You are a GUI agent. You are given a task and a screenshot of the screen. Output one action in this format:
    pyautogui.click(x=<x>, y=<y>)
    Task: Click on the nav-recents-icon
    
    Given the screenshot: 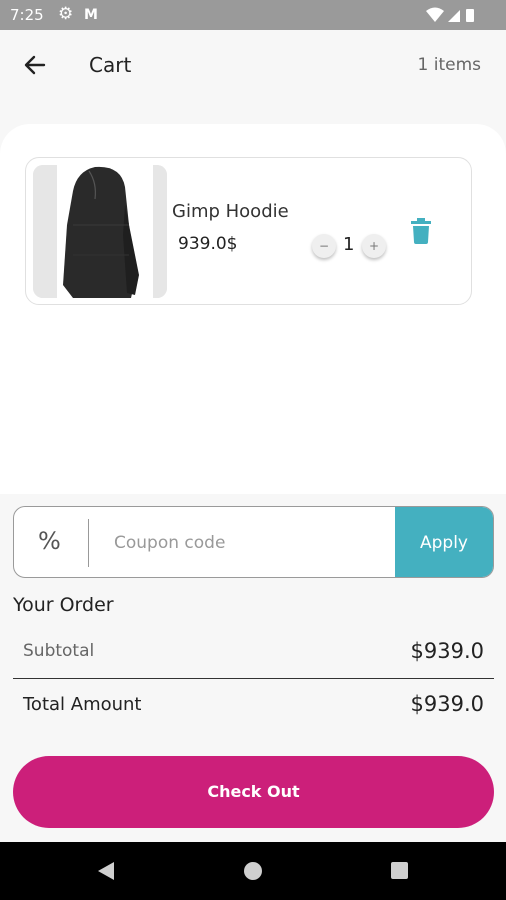 What is the action you would take?
    pyautogui.click(x=399, y=870)
    